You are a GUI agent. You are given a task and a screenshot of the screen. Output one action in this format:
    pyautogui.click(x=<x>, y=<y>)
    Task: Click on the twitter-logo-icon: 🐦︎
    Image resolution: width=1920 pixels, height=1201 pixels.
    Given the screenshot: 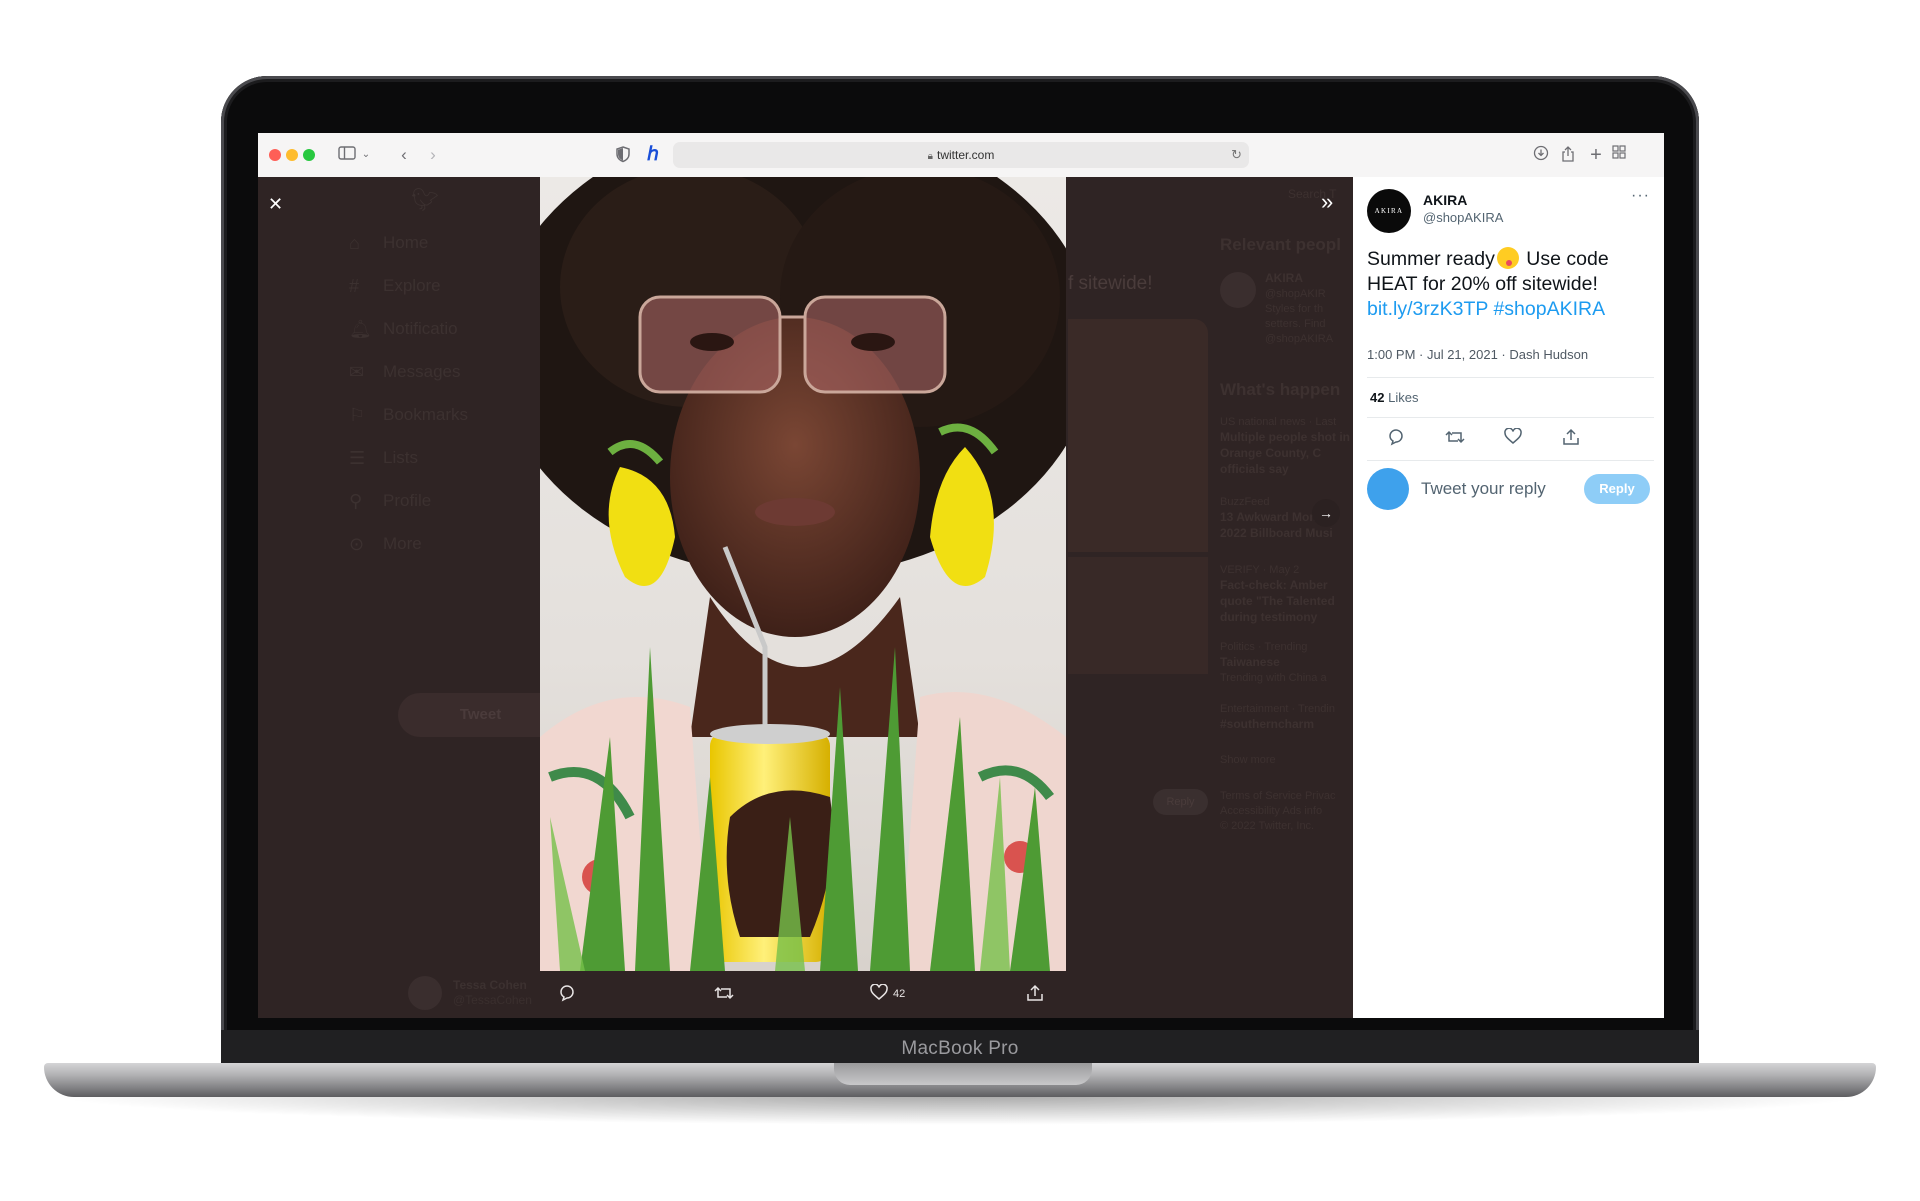 What is the action you would take?
    pyautogui.click(x=425, y=199)
    